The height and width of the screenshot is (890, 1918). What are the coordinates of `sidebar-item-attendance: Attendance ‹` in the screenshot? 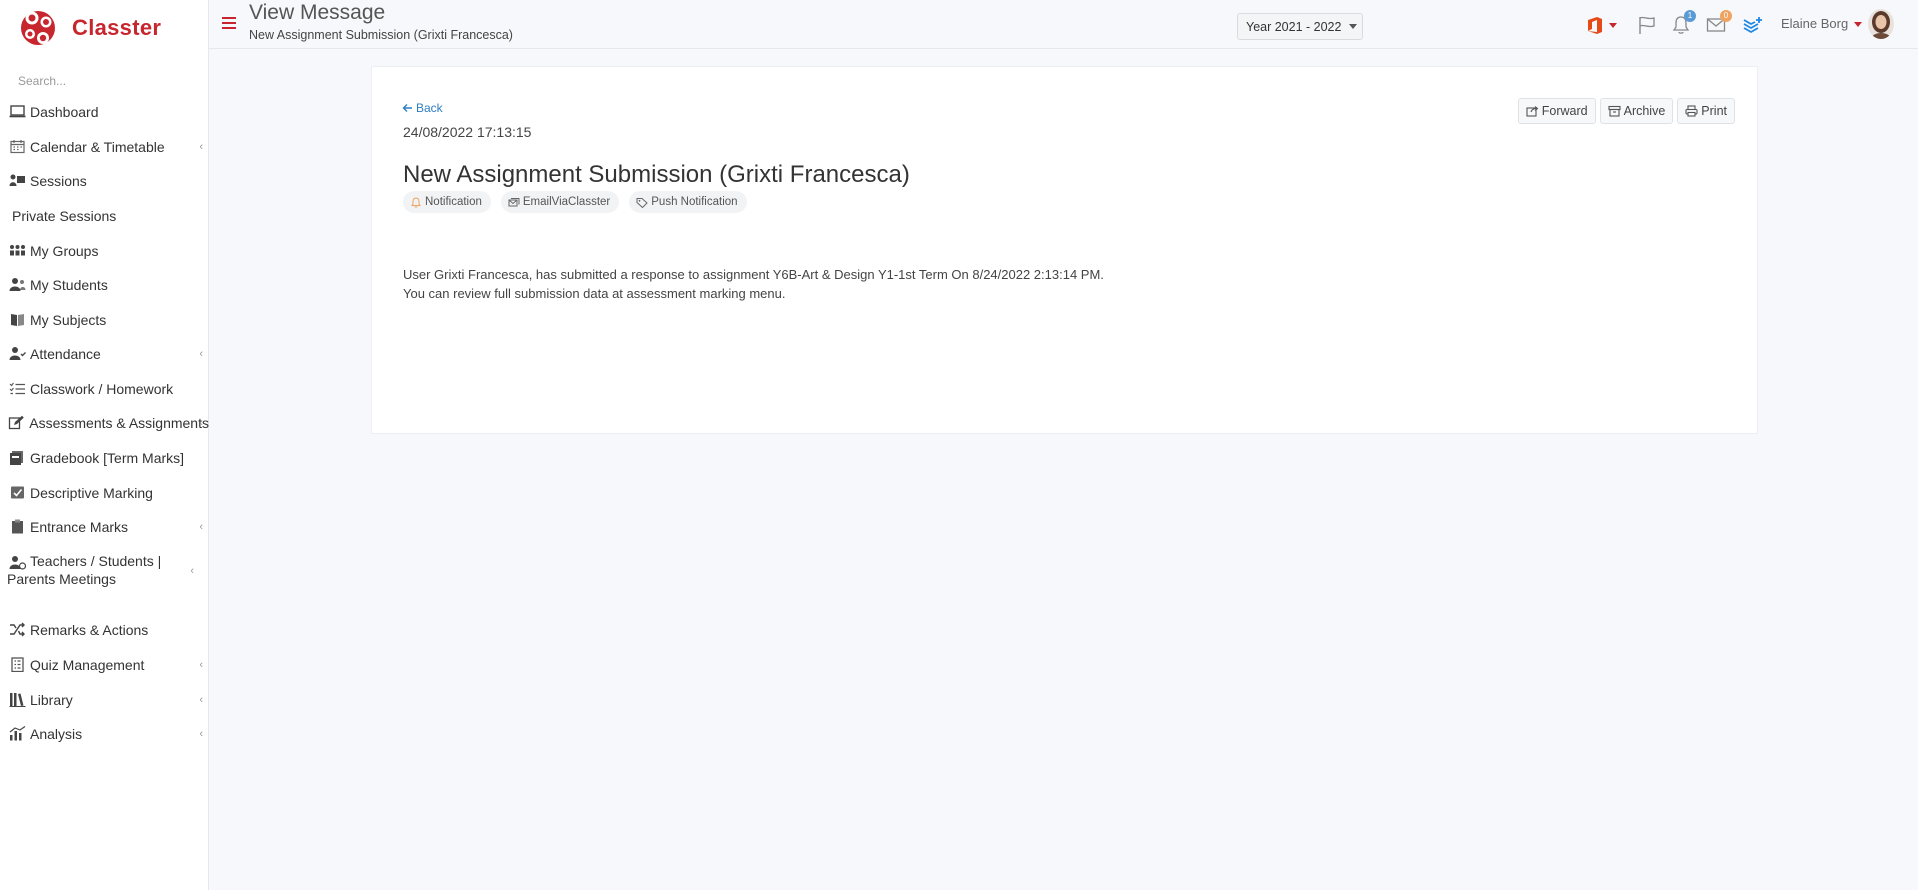 It's located at (104, 353).